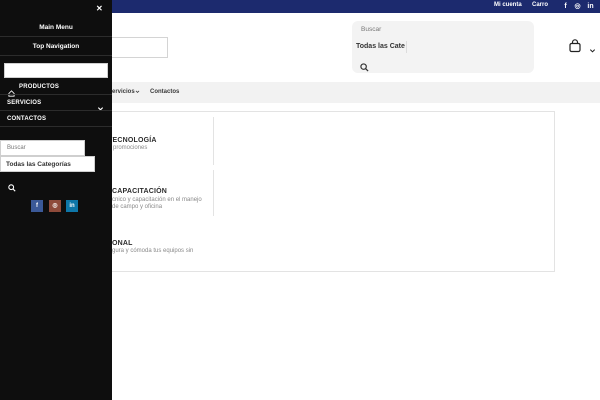 This screenshot has width=600, height=400. What do you see at coordinates (380, 46) in the screenshot?
I see `header-category-select: Todas las Cate` at bounding box center [380, 46].